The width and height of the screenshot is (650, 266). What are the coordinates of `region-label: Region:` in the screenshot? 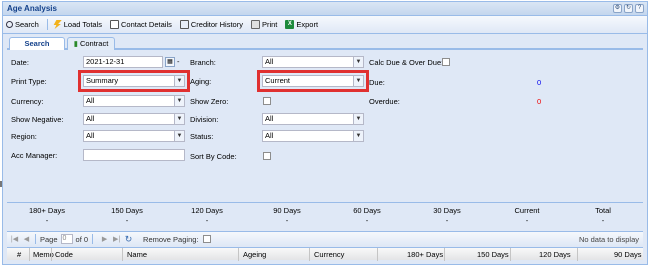 It's located at (24, 136).